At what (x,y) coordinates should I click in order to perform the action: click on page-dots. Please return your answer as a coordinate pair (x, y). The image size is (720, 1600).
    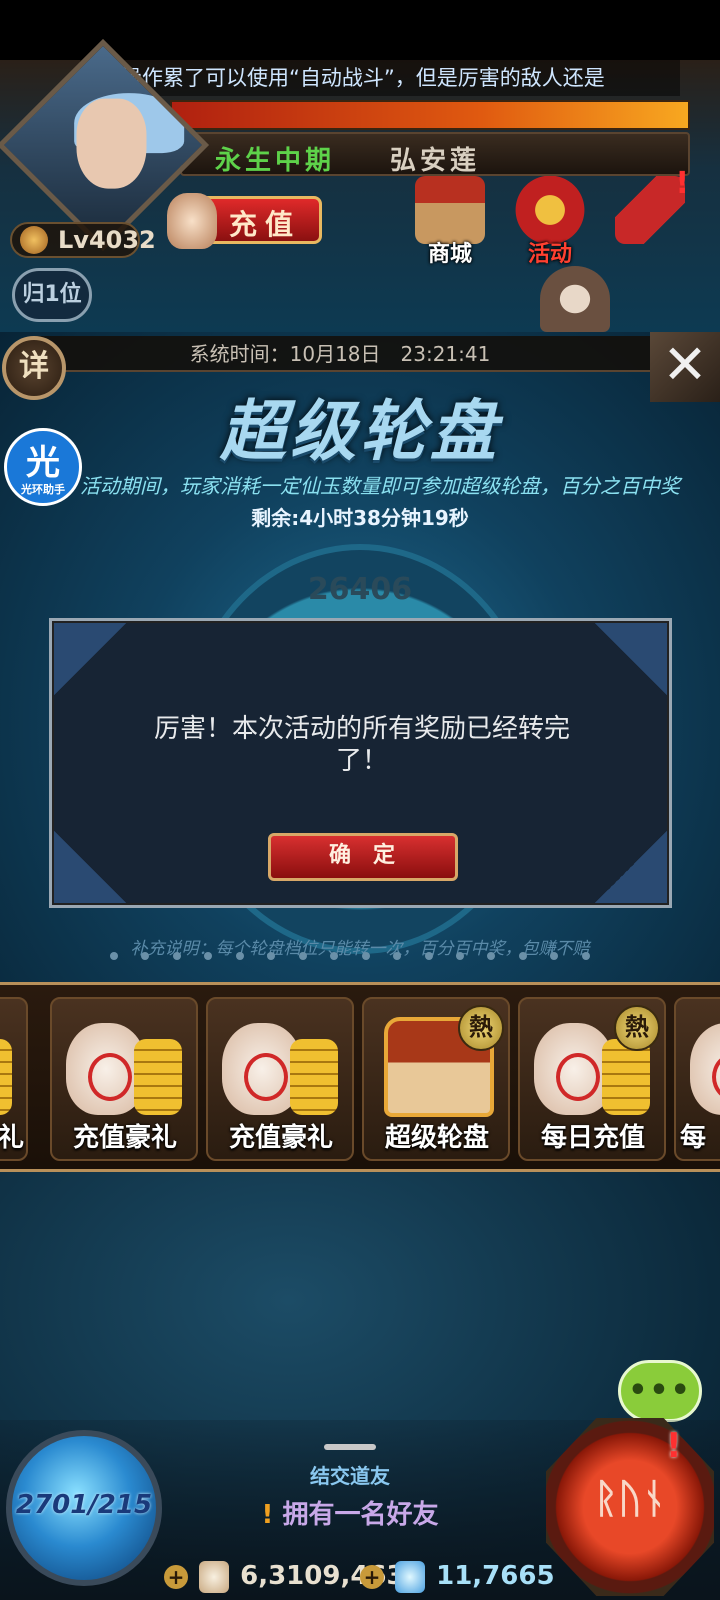
    Looking at the image, I should click on (350, 958).